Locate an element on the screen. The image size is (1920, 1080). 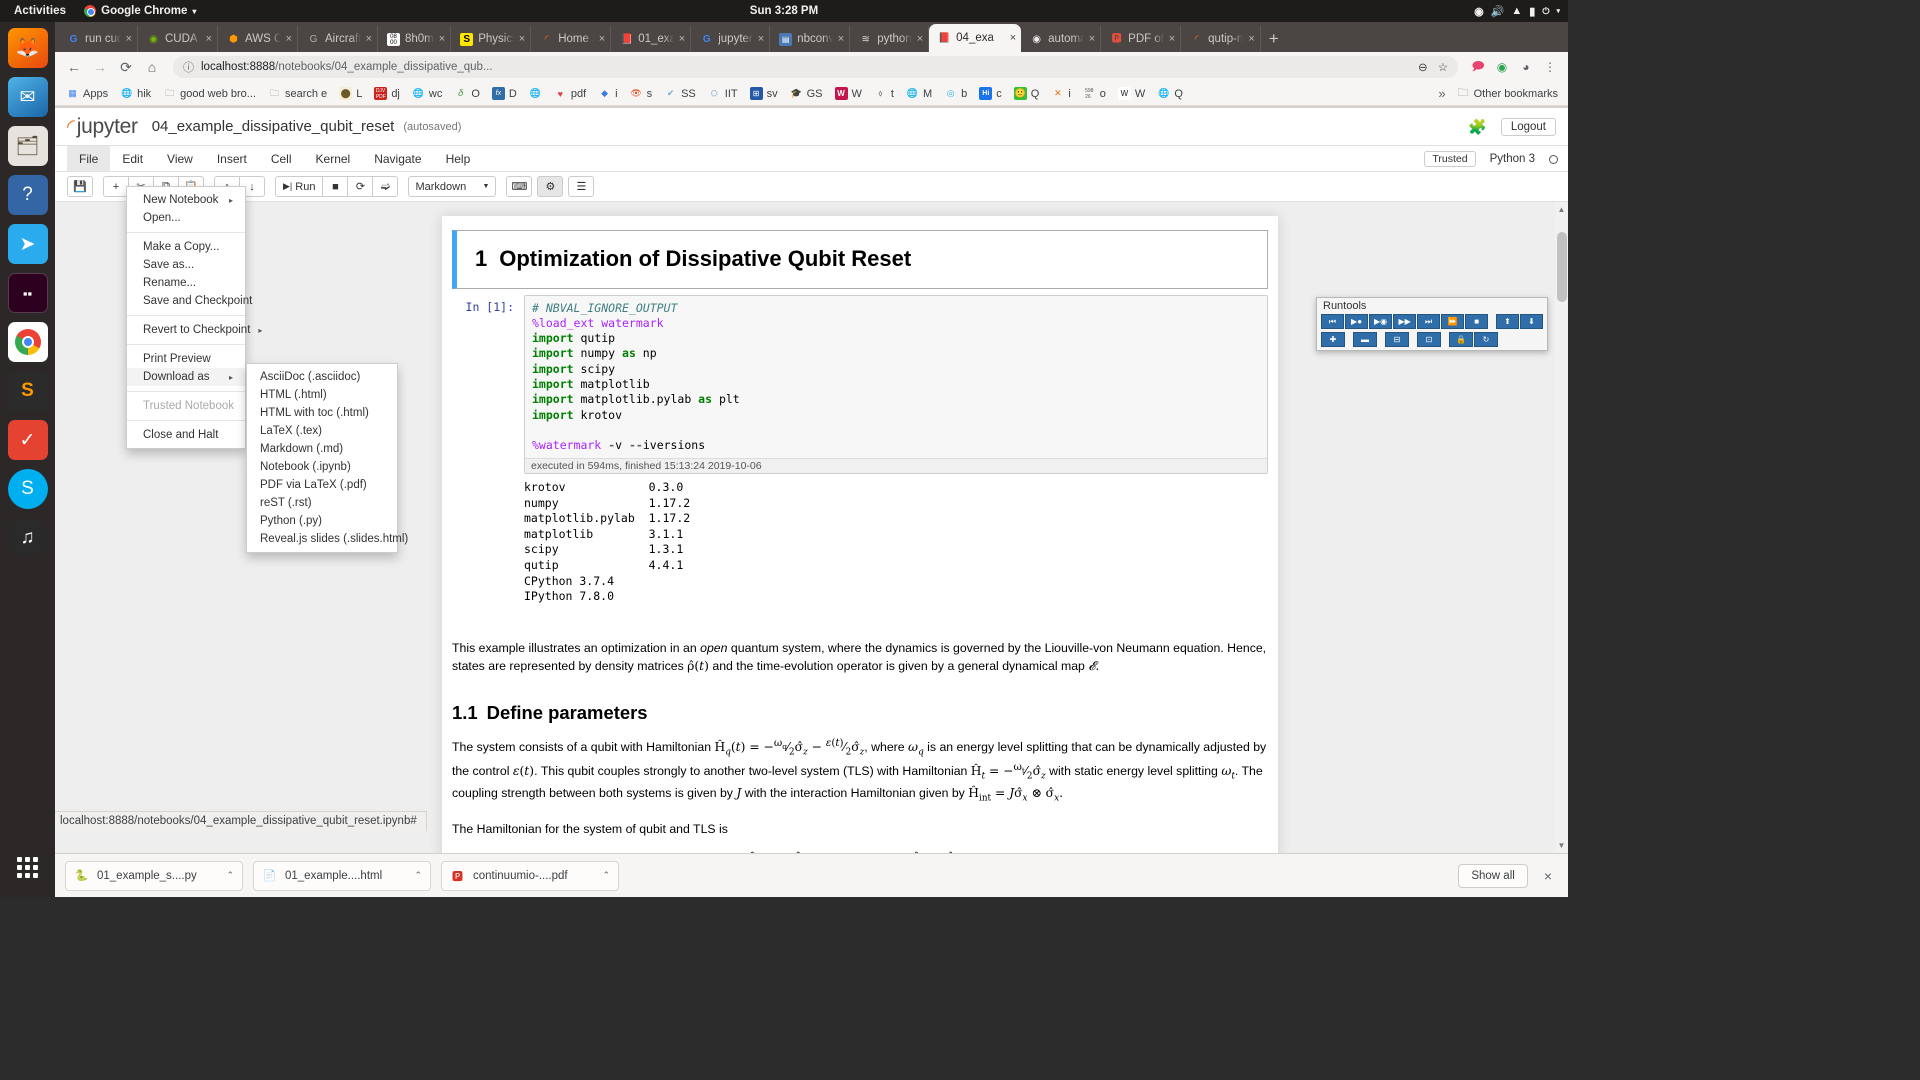
dock-item-todoist: ✓ is located at coordinates (27, 440).